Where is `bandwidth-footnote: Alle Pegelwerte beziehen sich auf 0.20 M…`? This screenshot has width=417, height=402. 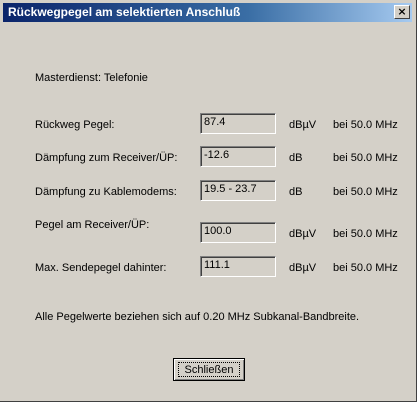 bandwidth-footnote: Alle Pegelwerte beziehen sich auf 0.20 M… is located at coordinates (197, 317).